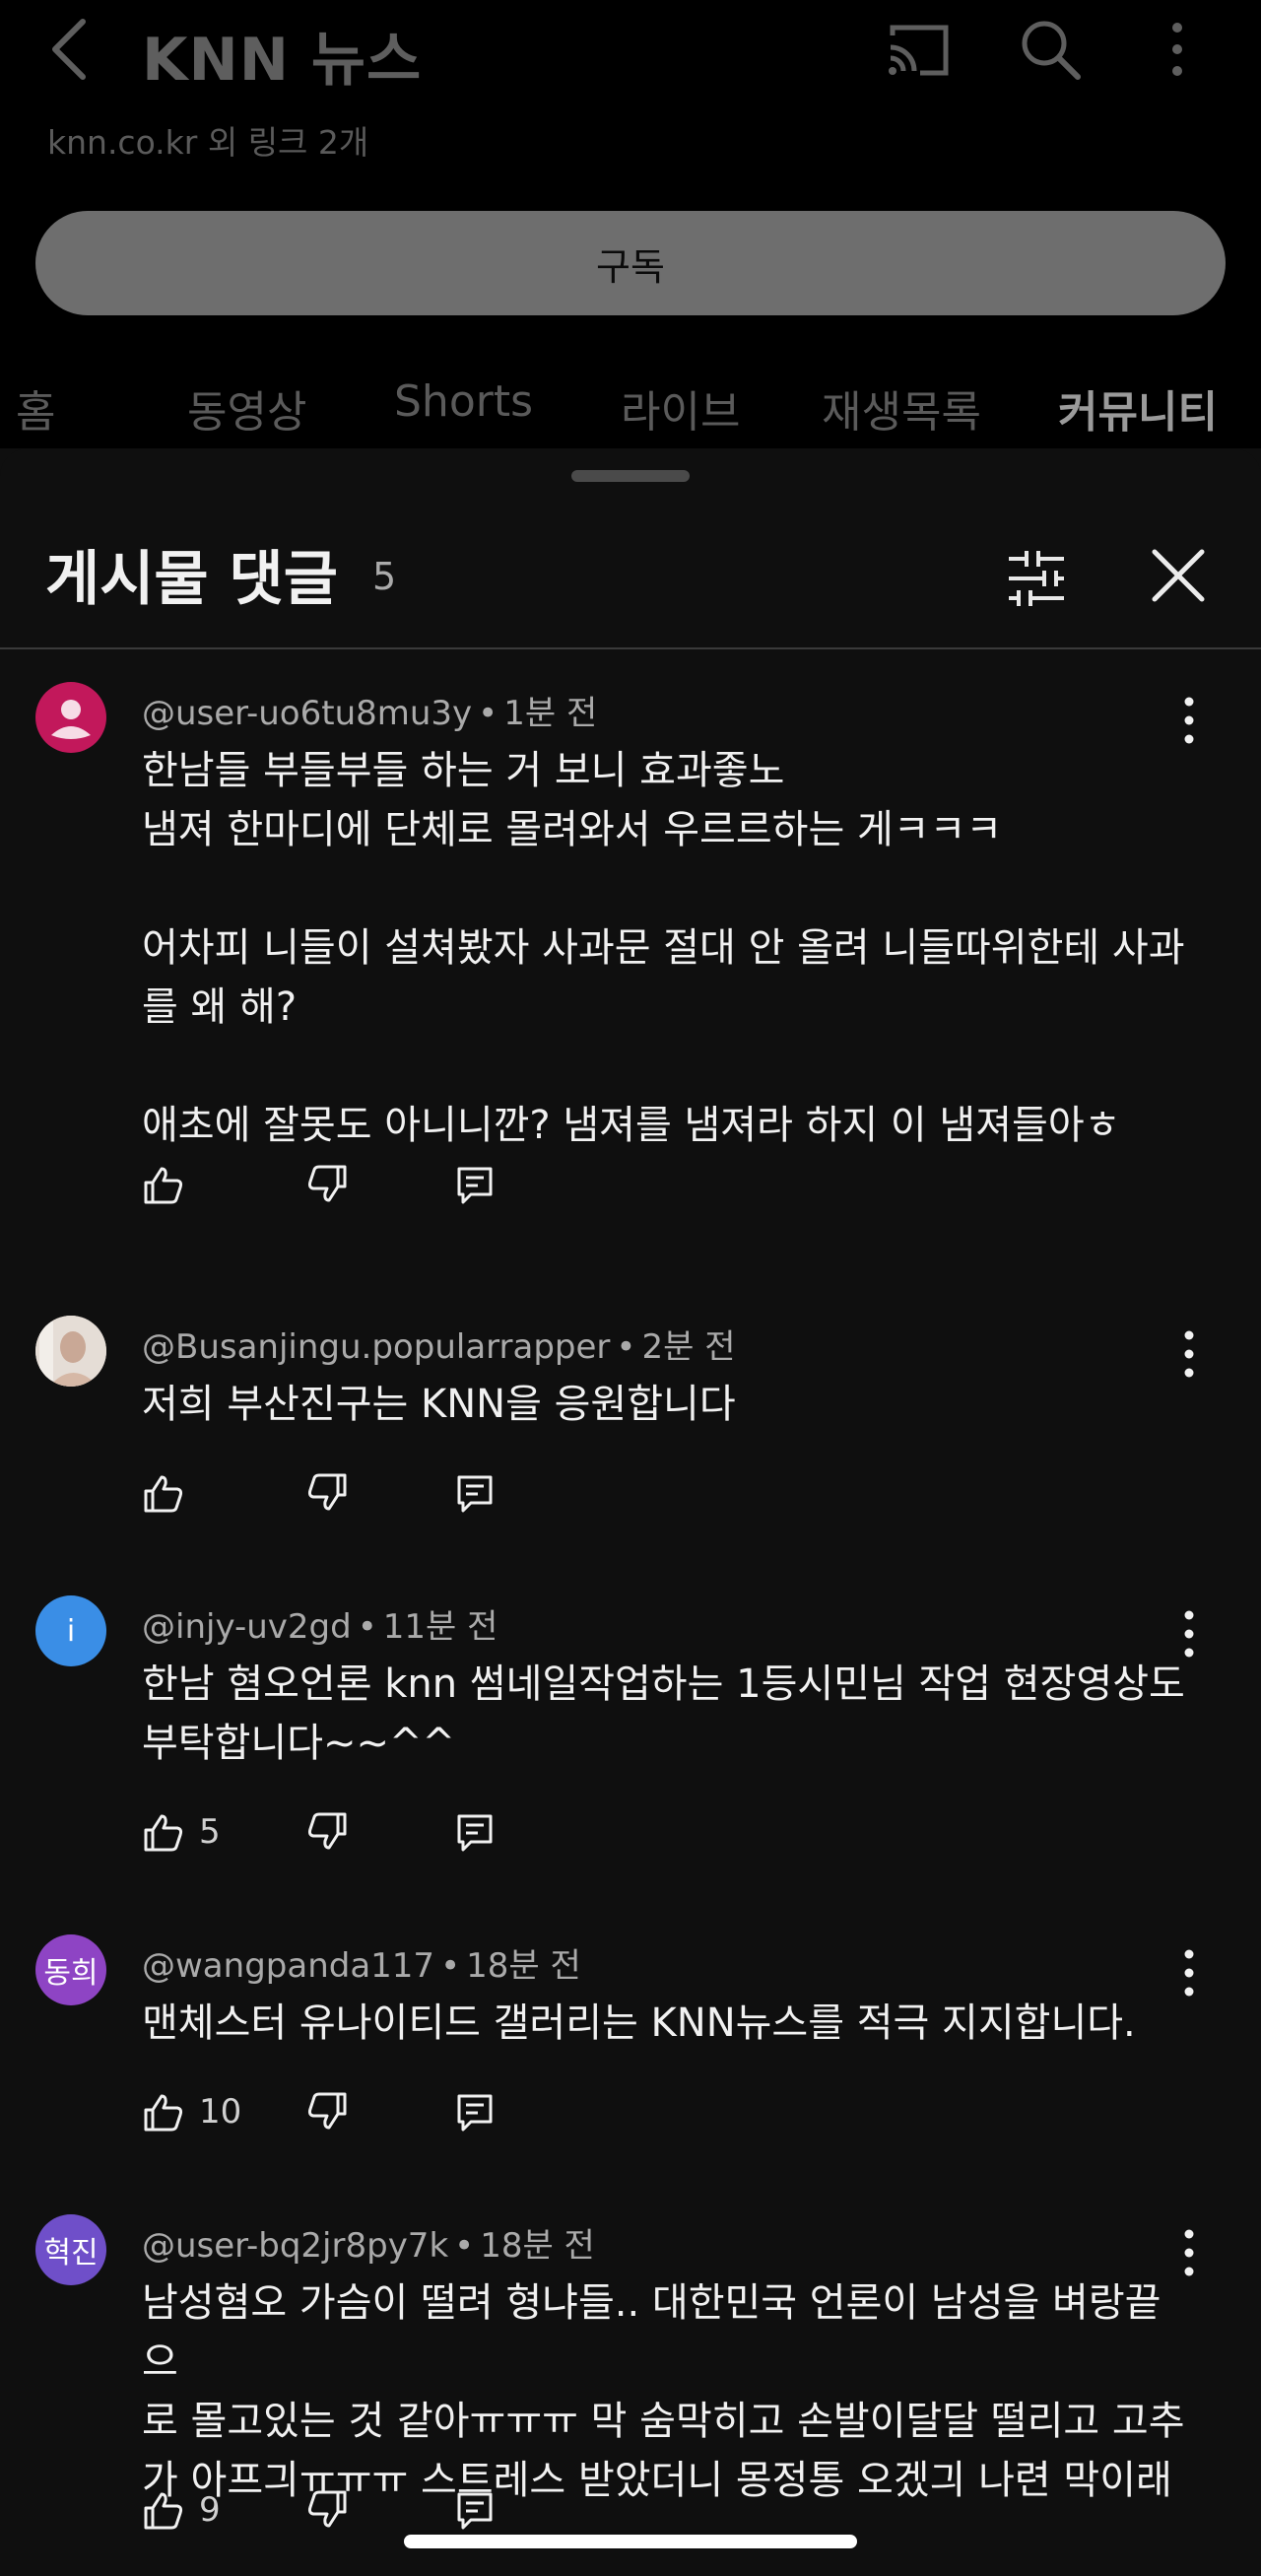  I want to click on comment-meta: @injy-uv2gd • 11분 전, so click(320, 1627).